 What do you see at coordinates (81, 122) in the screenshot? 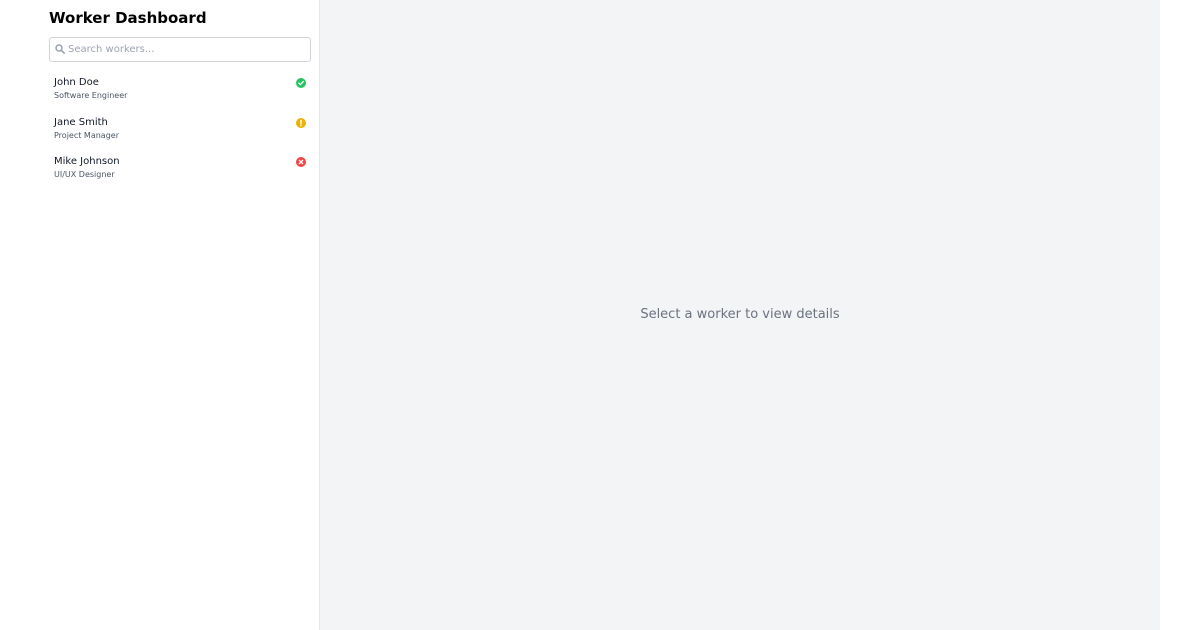
I see `worker-name: Jane Smith` at bounding box center [81, 122].